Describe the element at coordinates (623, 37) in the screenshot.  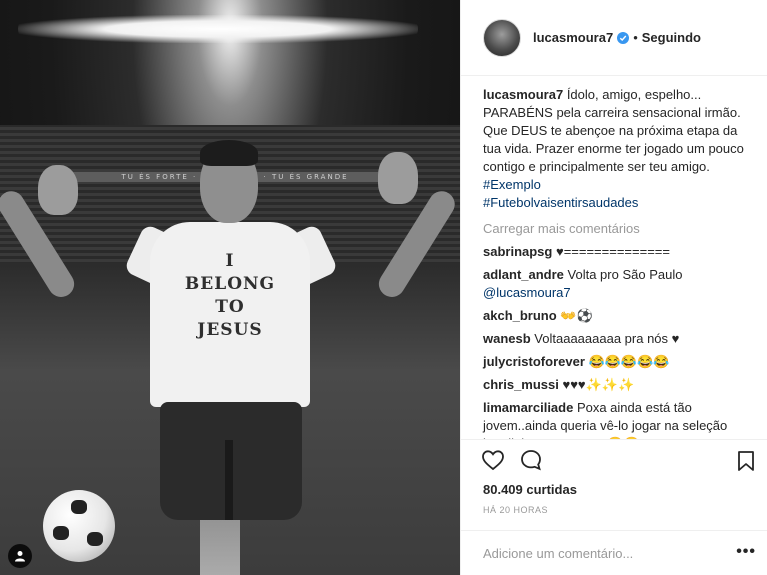
I see `verified-badge-icon` at that location.